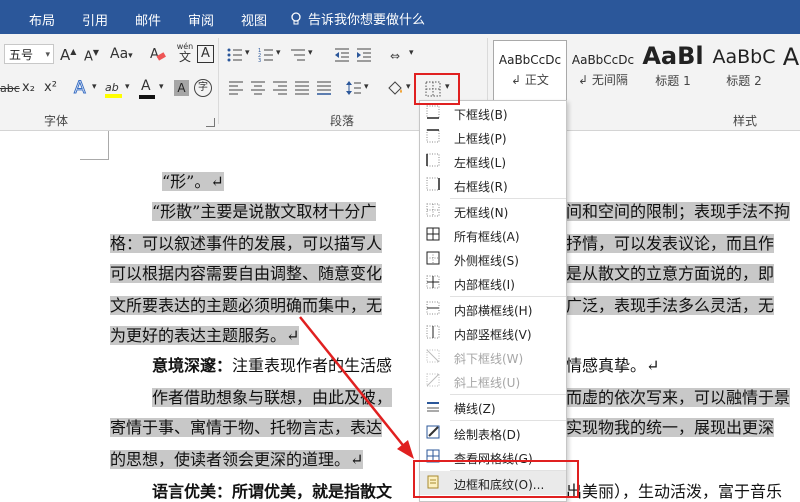  I want to click on doc-line: 实现物我的统一，展现出更深, so click(670, 428).